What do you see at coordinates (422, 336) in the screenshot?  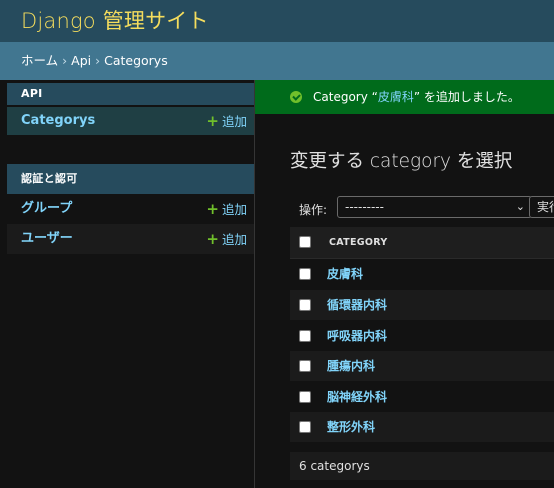 I see `table-row: 呼吸器内科` at bounding box center [422, 336].